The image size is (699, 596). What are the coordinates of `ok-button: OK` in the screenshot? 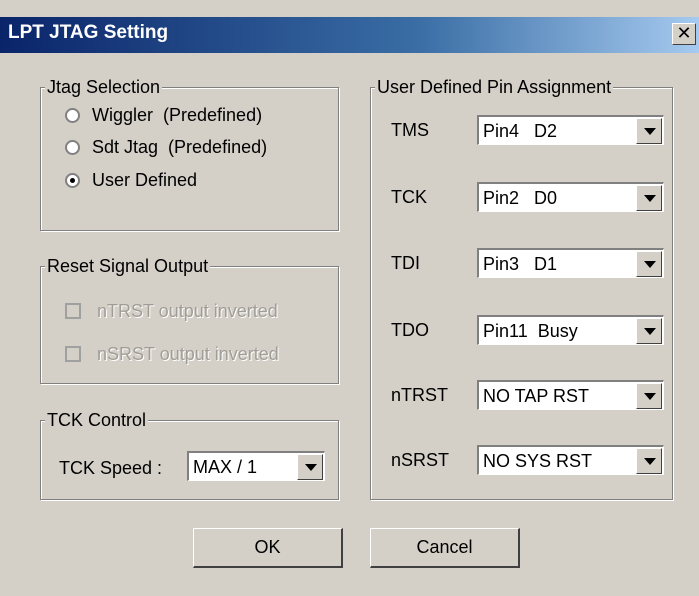 It's located at (268, 548).